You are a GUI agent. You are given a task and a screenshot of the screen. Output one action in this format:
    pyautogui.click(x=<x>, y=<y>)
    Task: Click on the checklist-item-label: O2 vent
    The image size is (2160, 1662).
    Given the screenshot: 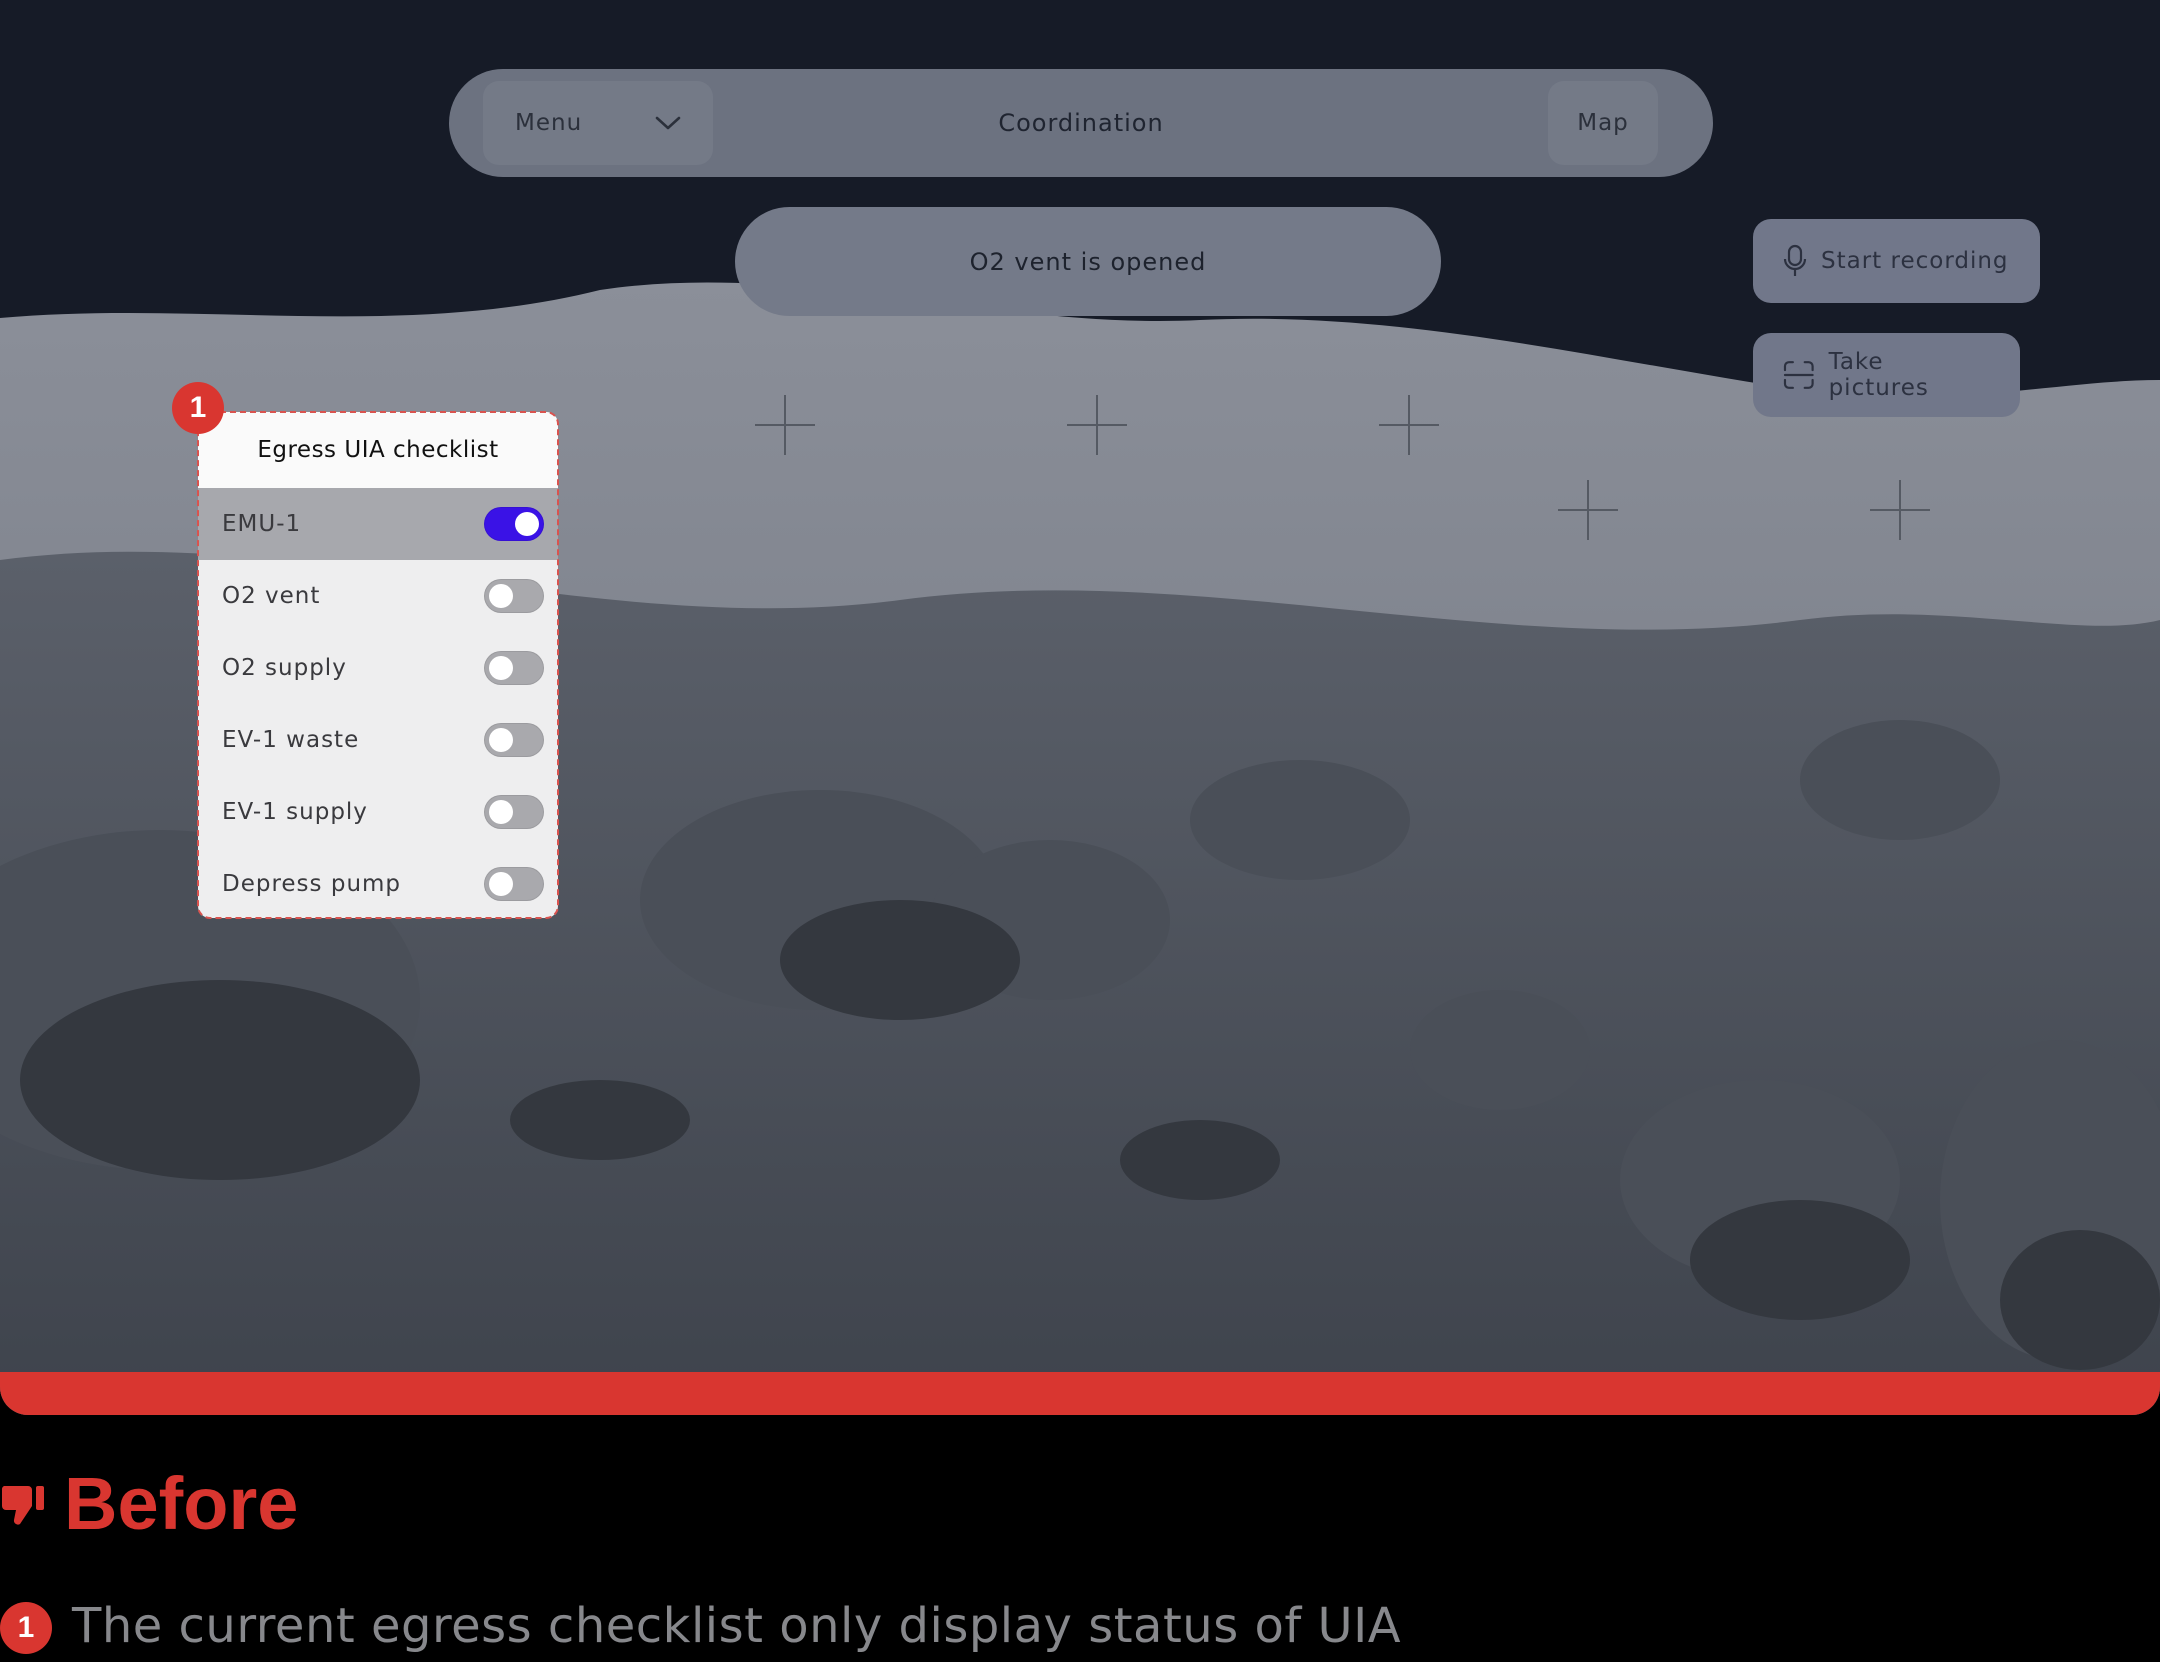 What is the action you would take?
    pyautogui.click(x=271, y=596)
    